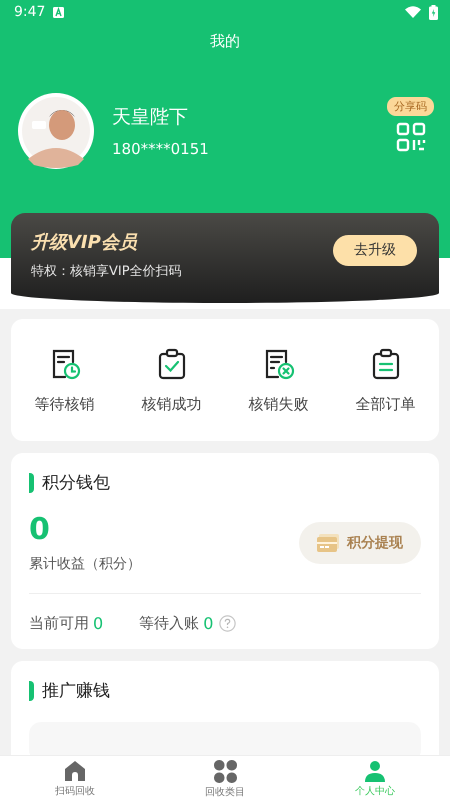  I want to click on tab: 扫码回收, so click(75, 779).